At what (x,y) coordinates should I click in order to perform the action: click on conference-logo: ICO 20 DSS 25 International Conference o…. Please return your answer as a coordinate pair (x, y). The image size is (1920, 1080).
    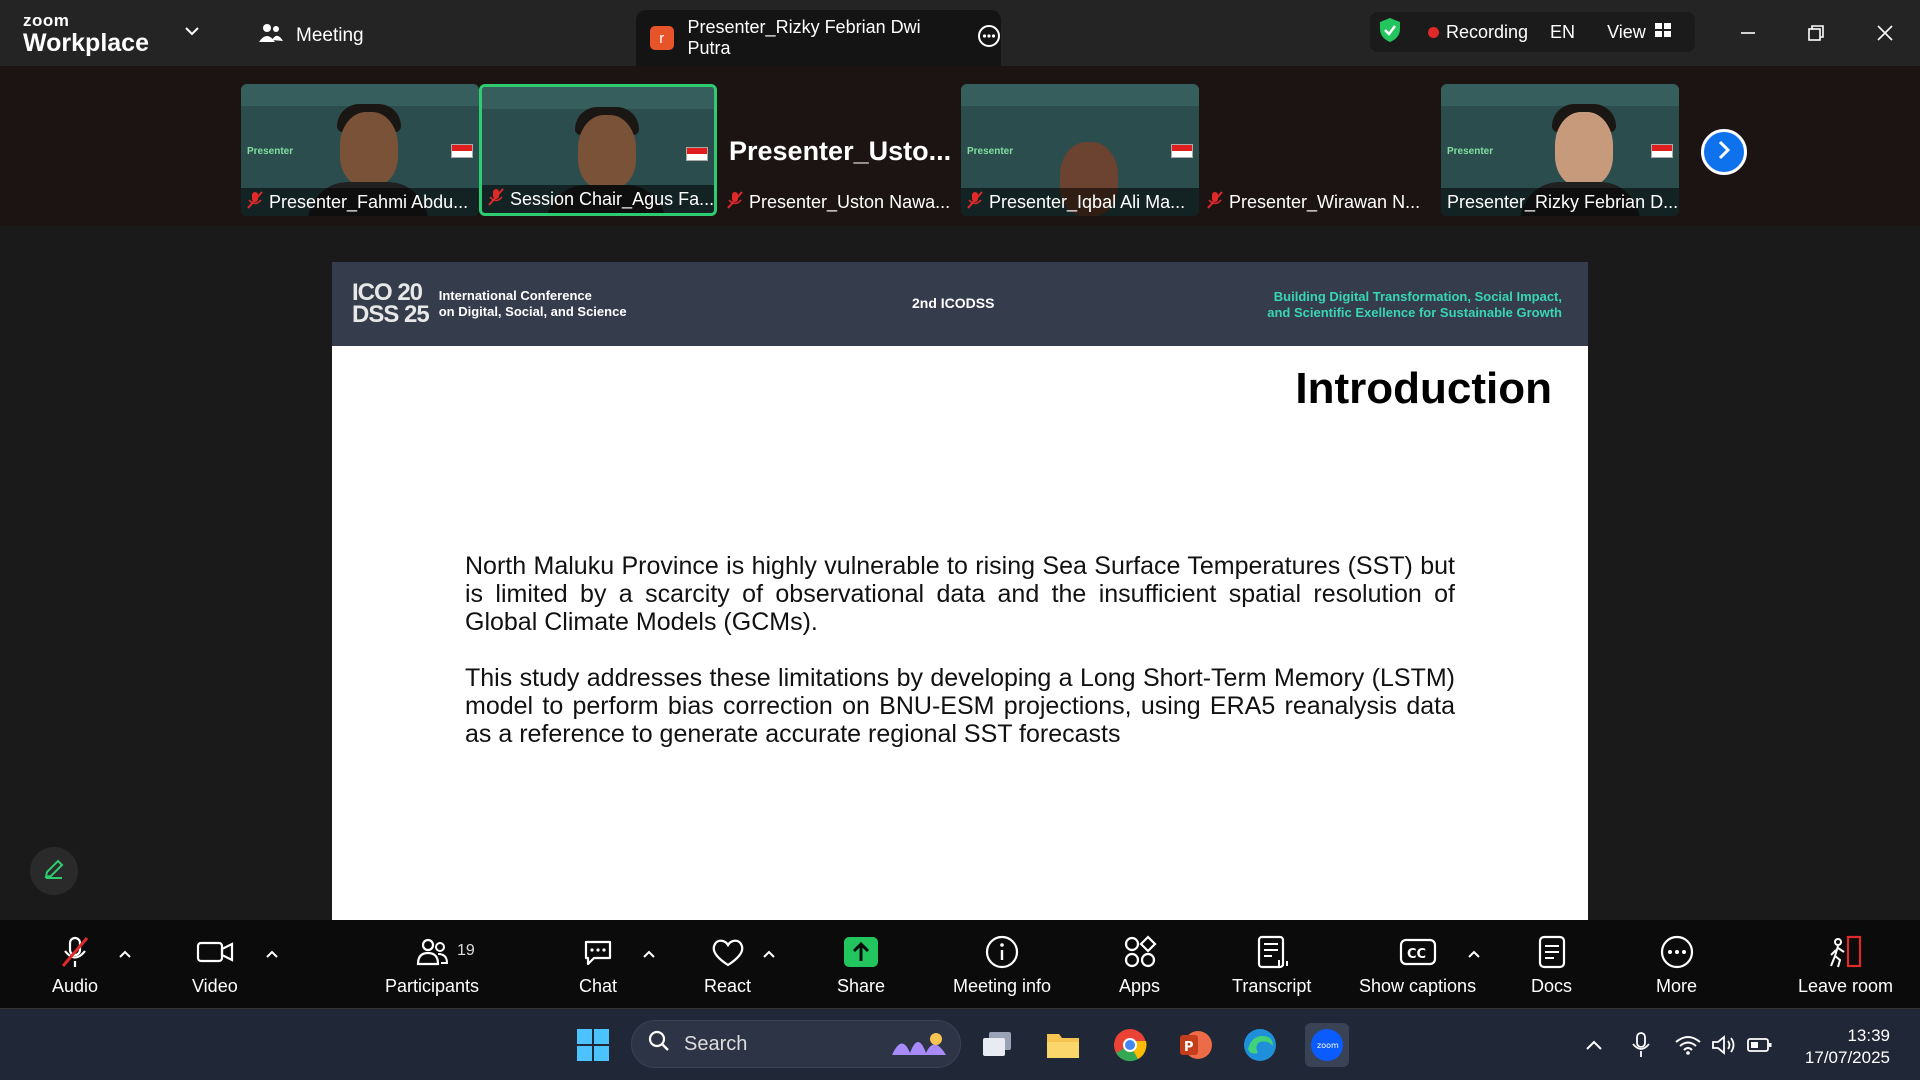
    Looking at the image, I should click on (489, 303).